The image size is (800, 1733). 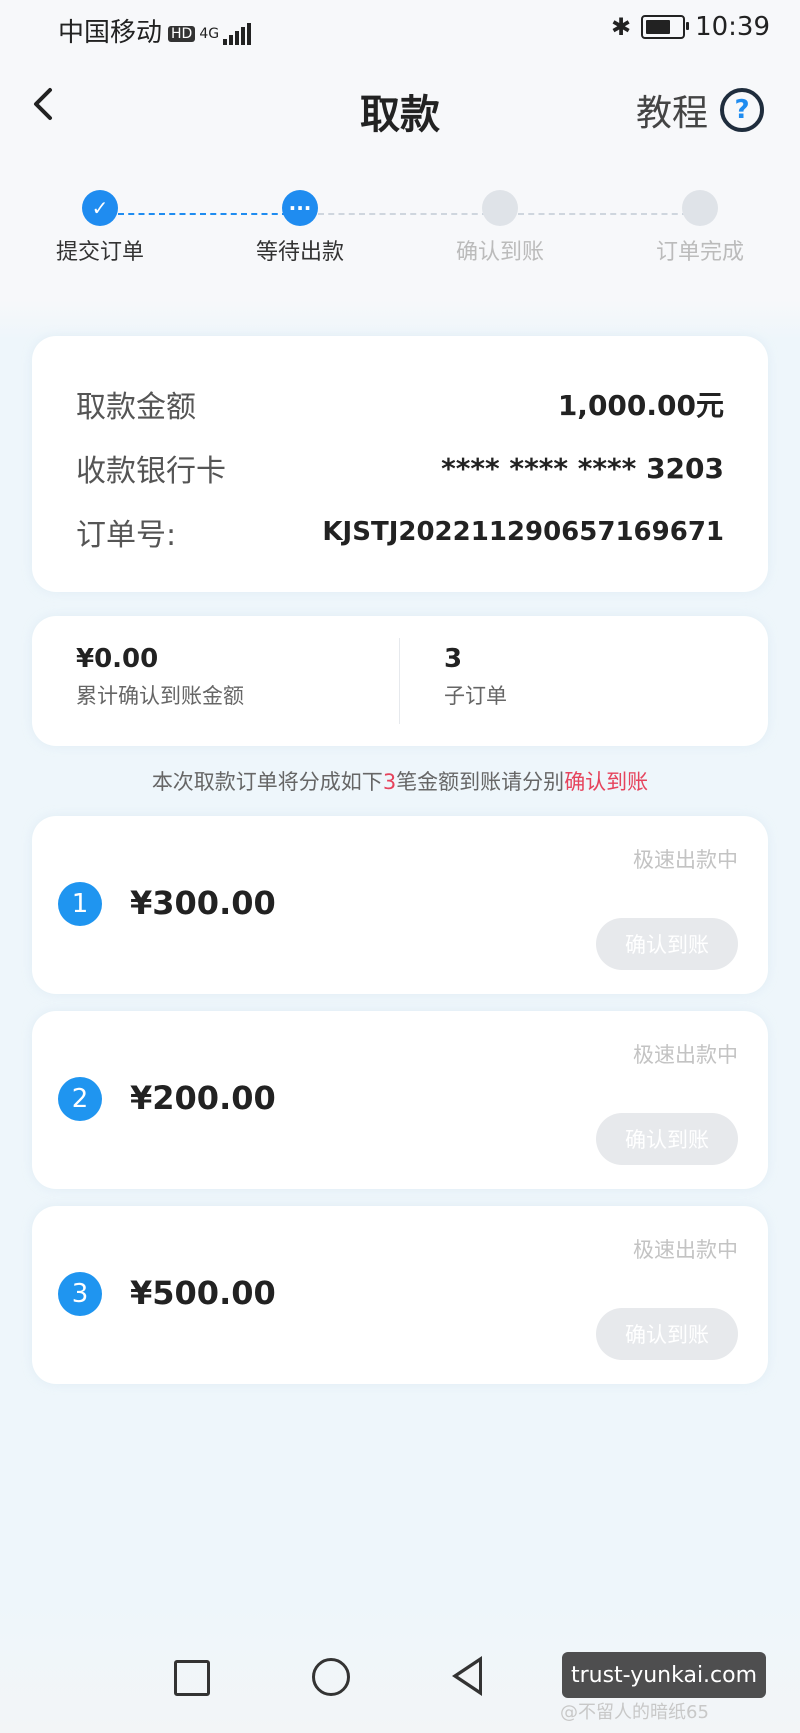 I want to click on divider, so click(x=399, y=681).